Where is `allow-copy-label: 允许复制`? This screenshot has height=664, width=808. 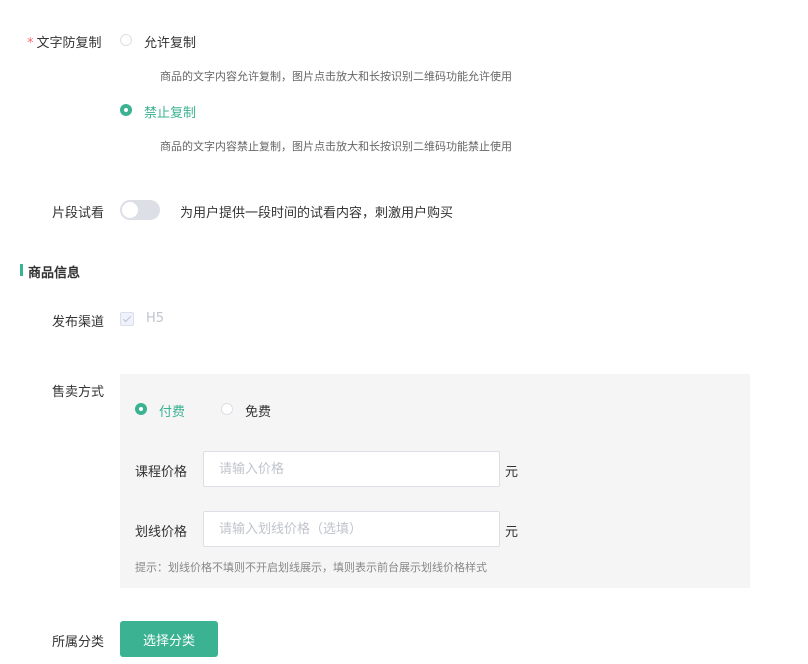
allow-copy-label: 允许复制 is located at coordinates (170, 41).